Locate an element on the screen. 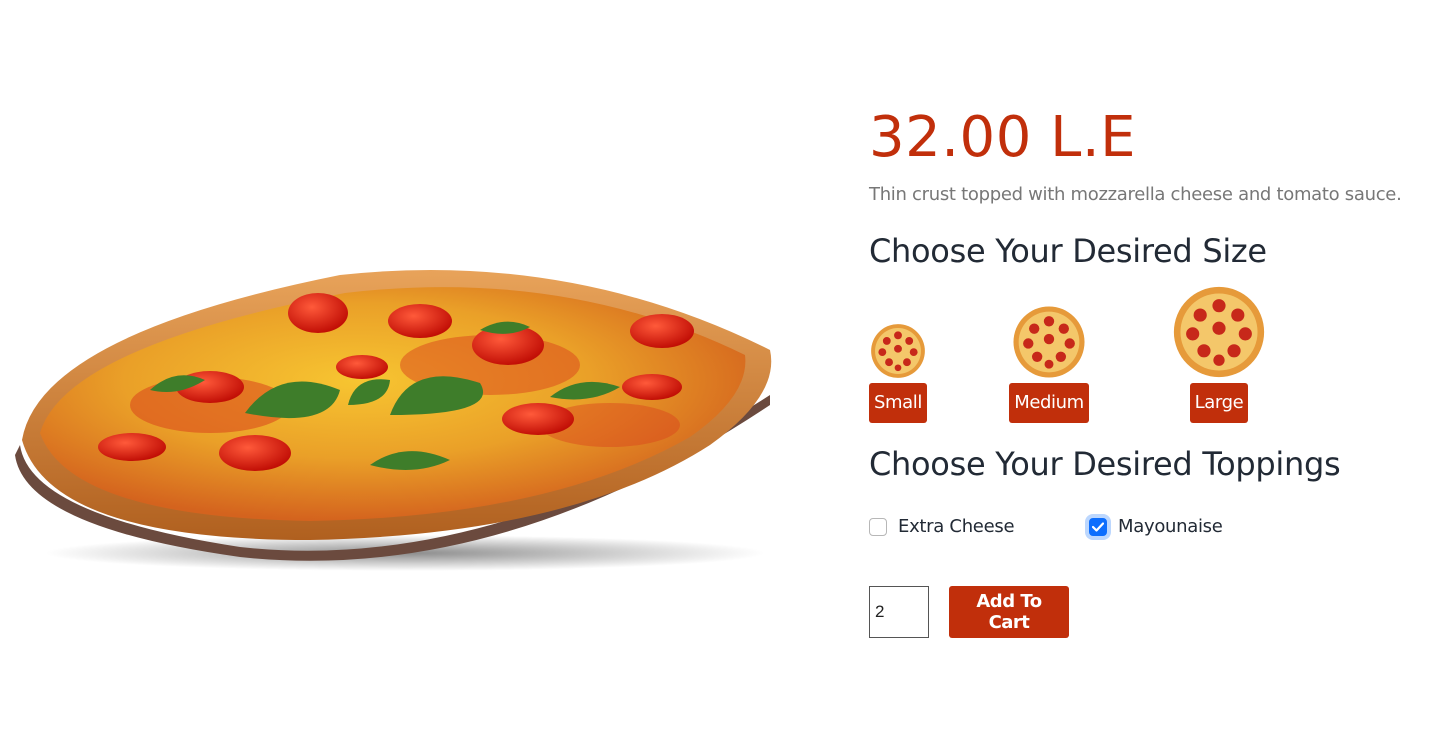  size-small-button: Small is located at coordinates (898, 403).